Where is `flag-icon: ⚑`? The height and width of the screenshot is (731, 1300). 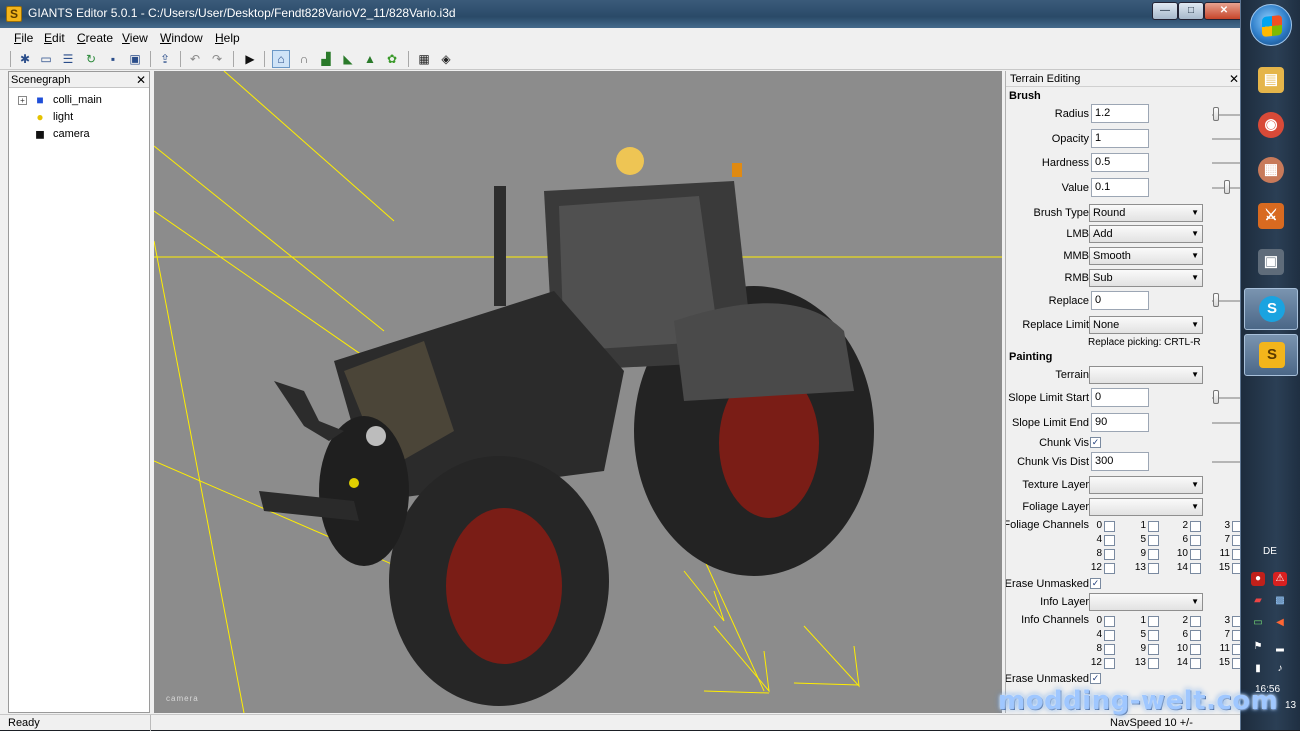
flag-icon: ⚑ is located at coordinates (1258, 647).